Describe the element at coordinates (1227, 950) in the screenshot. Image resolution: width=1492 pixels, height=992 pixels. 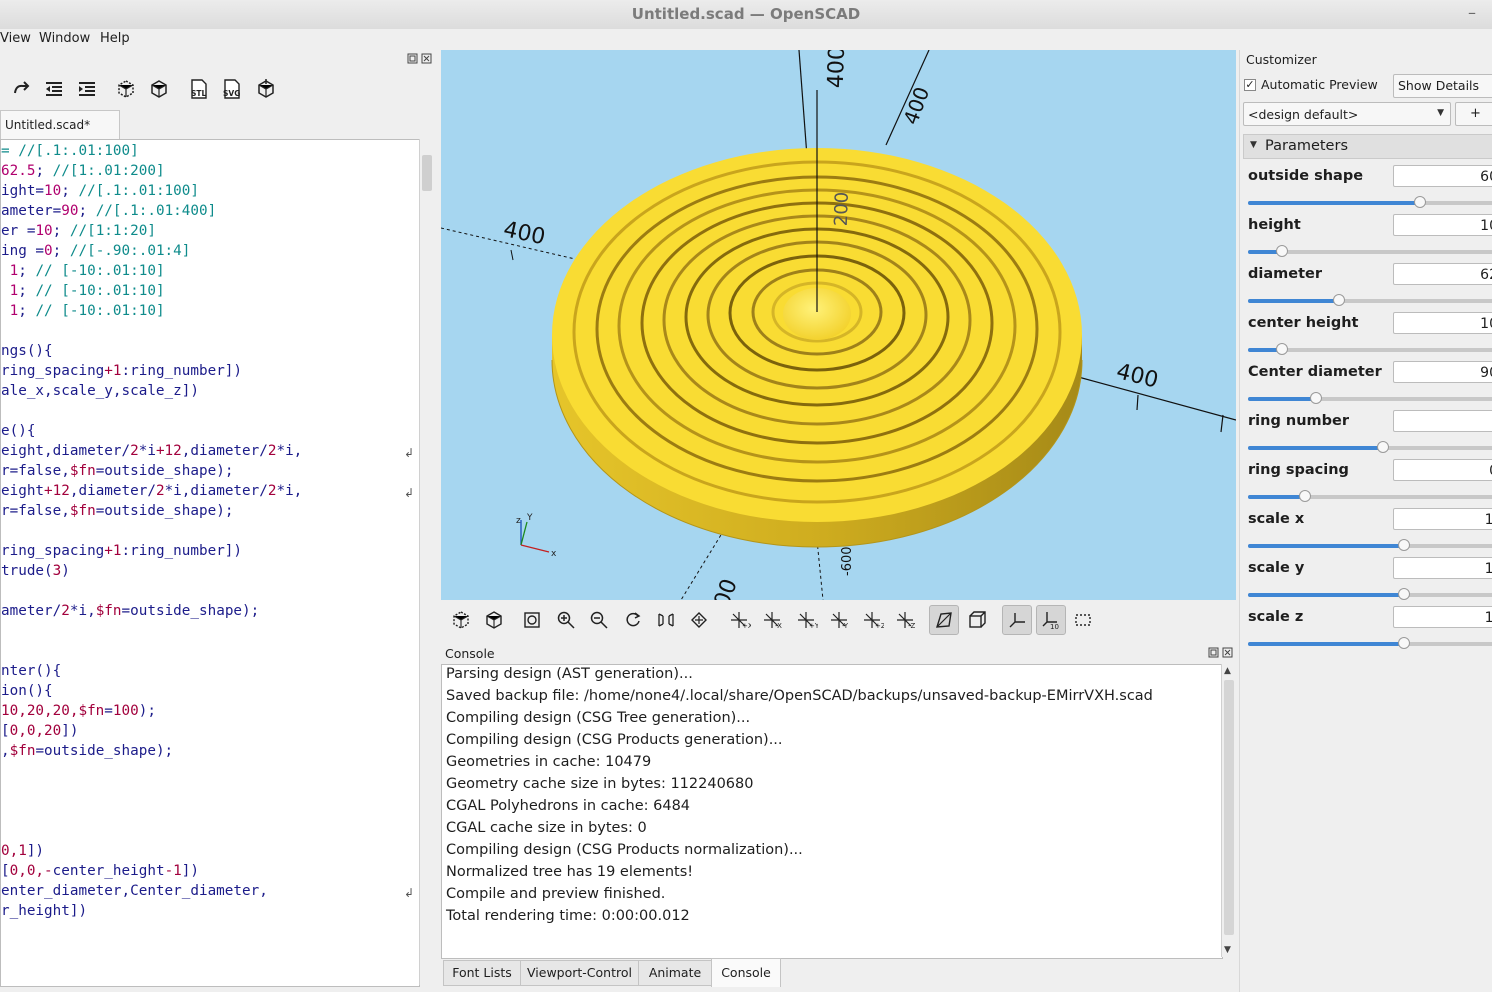
I see `scroll-down-icon: ▼` at that location.